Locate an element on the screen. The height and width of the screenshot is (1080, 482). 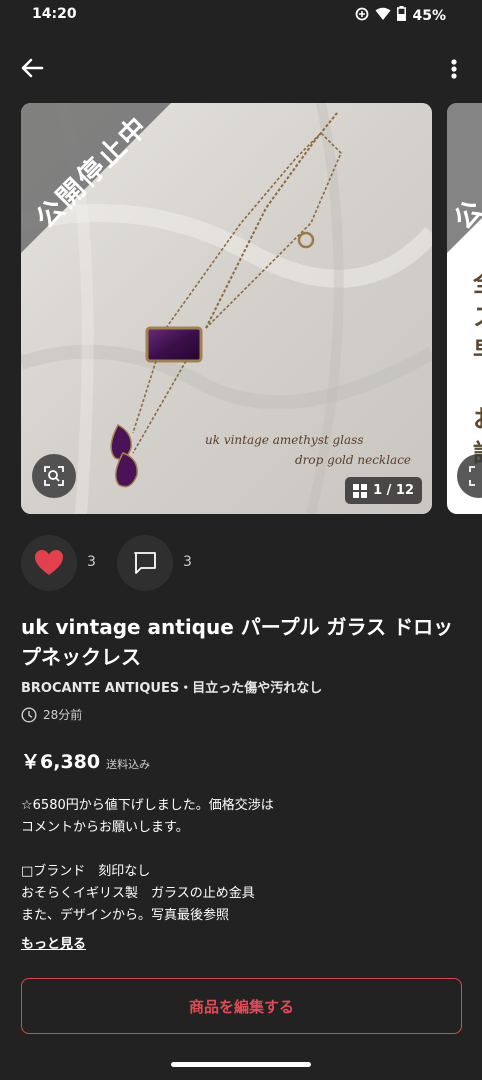
price: ￥6,380 is located at coordinates (61, 762).